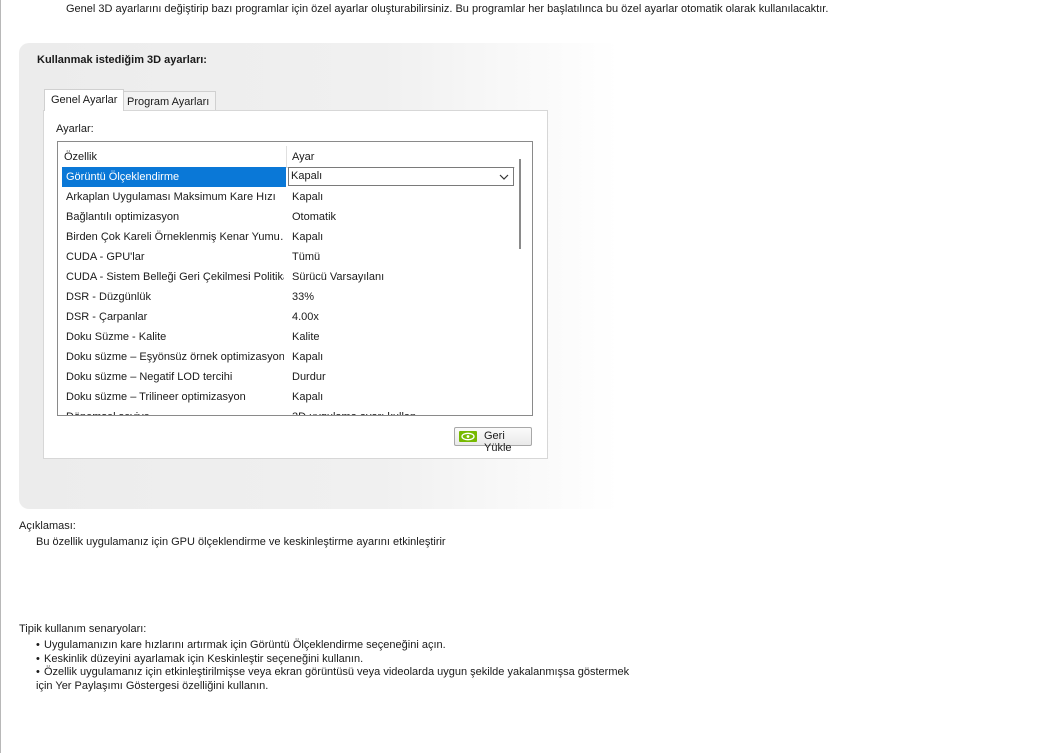  Describe the element at coordinates (401, 176) in the screenshot. I see `setting-dropdown: Kapalı` at that location.